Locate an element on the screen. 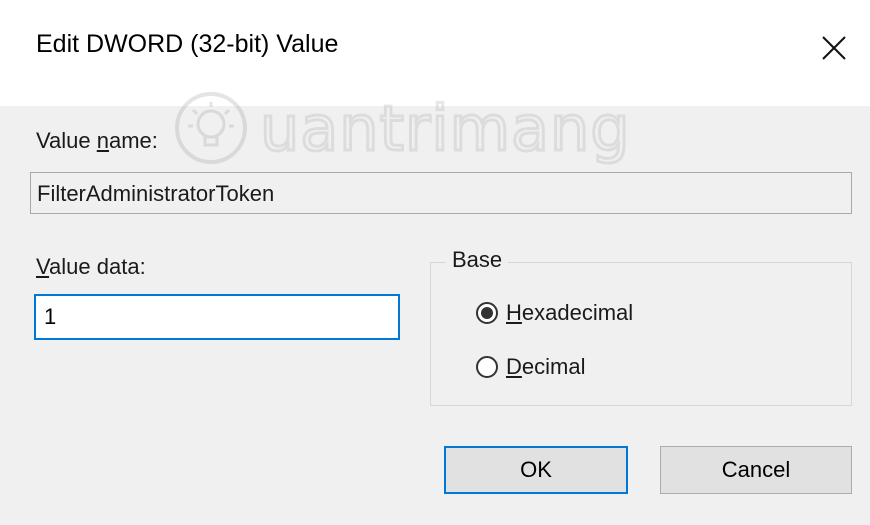  hexadecimal-label: Hexadecimal is located at coordinates (570, 312).